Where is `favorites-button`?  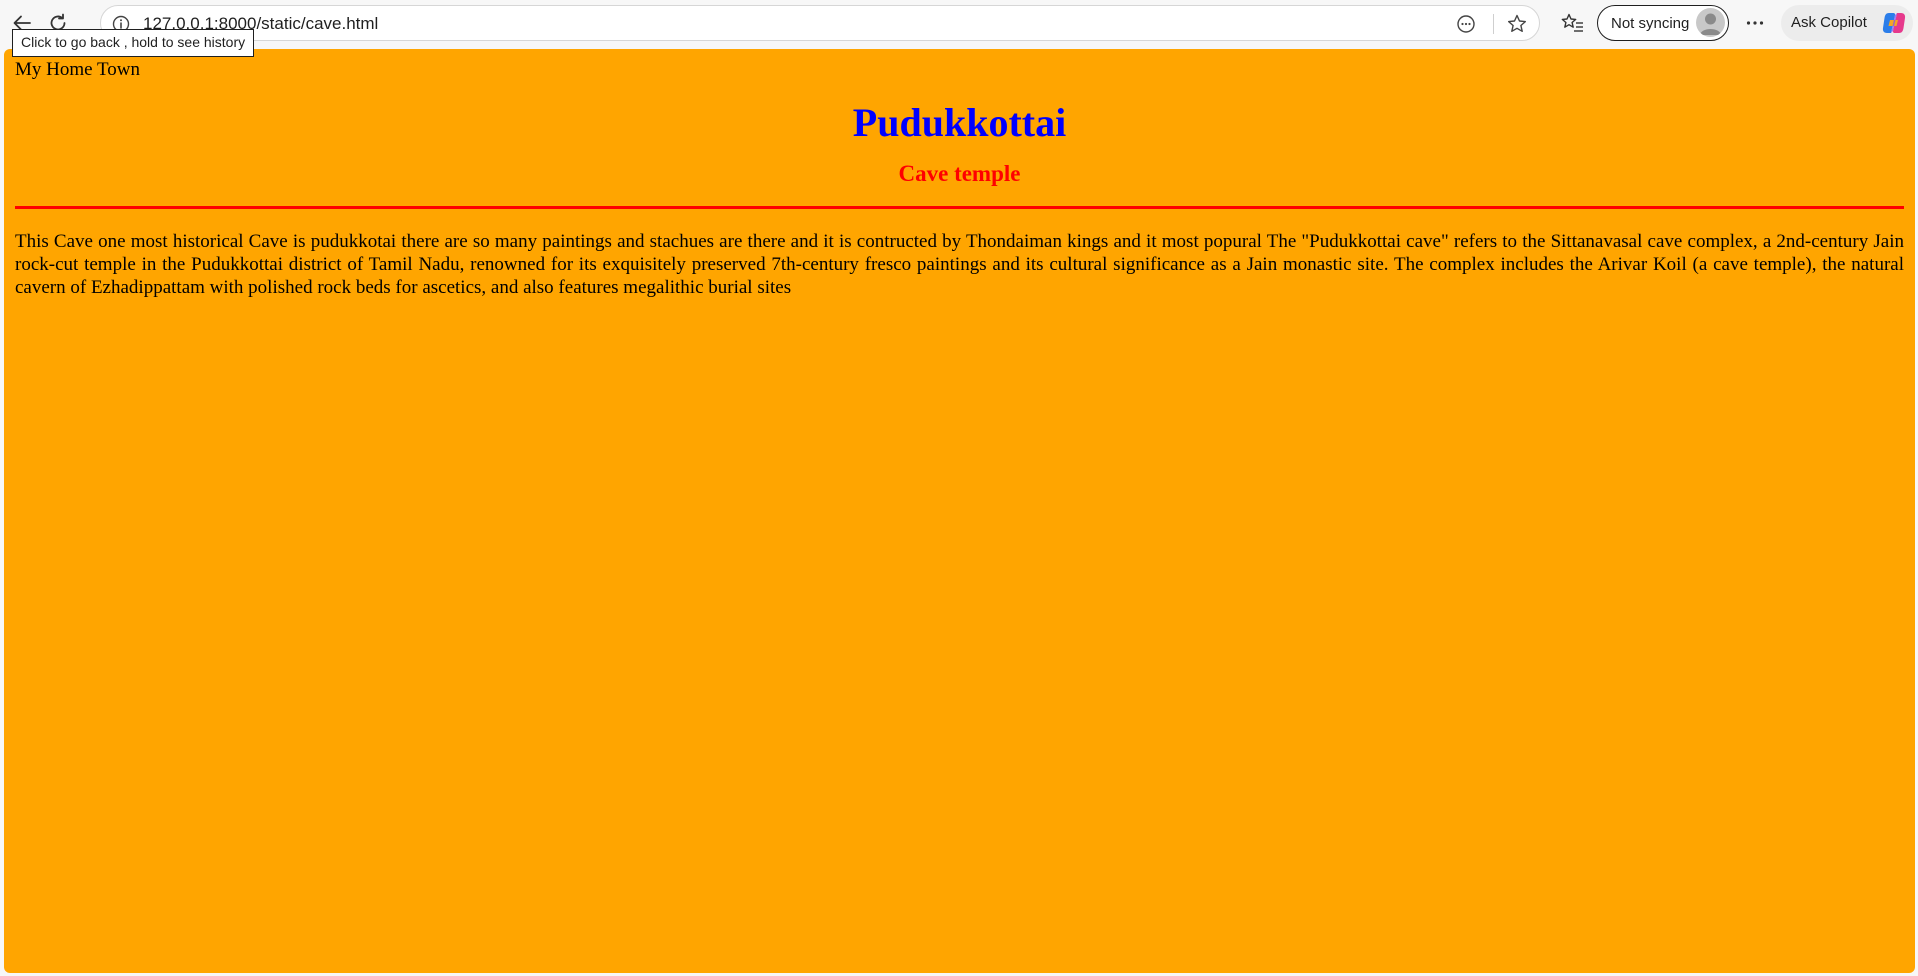 favorites-button is located at coordinates (1573, 23).